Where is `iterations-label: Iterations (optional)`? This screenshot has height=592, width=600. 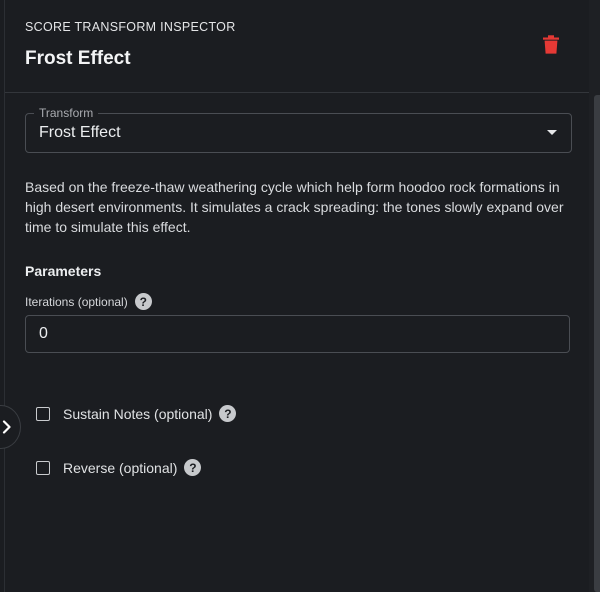
iterations-label: Iterations (optional) is located at coordinates (76, 301).